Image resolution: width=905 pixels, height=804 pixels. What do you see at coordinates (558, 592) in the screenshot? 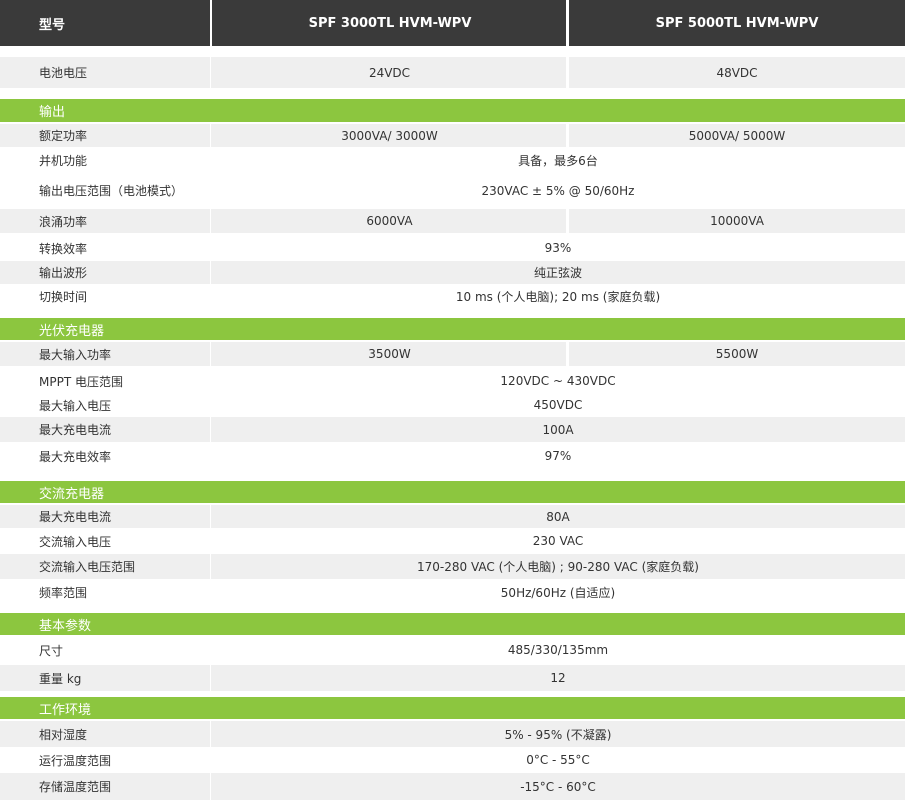
I see `value-shared: 50Hz/60Hz (自适应)` at bounding box center [558, 592].